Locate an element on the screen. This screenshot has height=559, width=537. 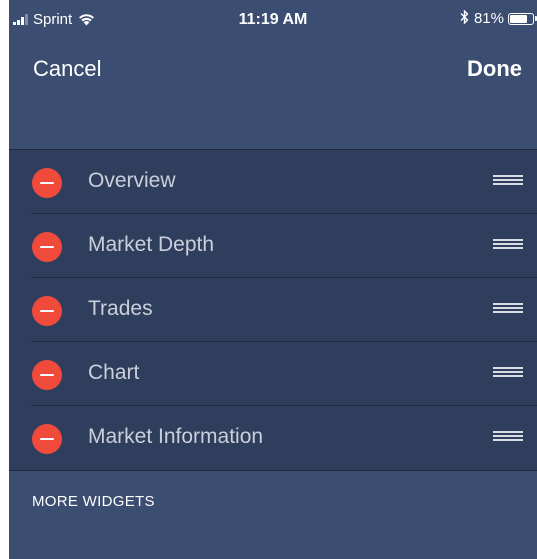
battery-icon is located at coordinates (521, 18).